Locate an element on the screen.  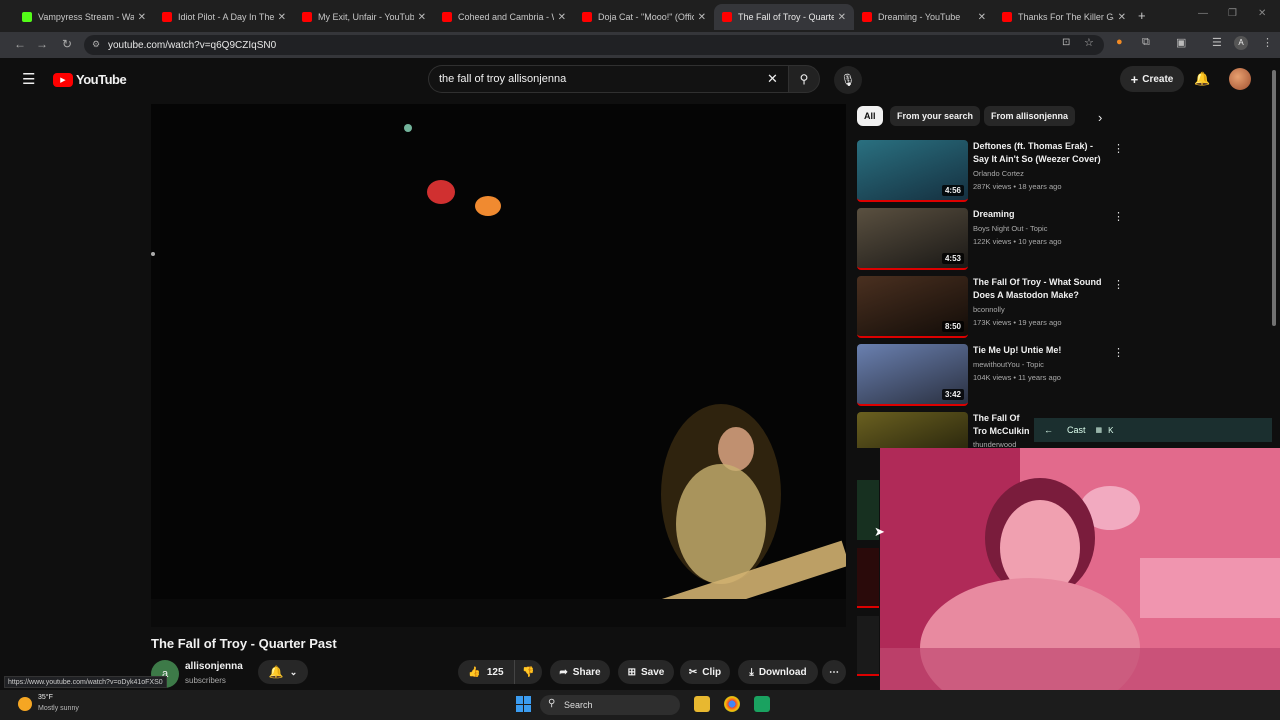
clip-button: ✂ Clip is located at coordinates (705, 672).